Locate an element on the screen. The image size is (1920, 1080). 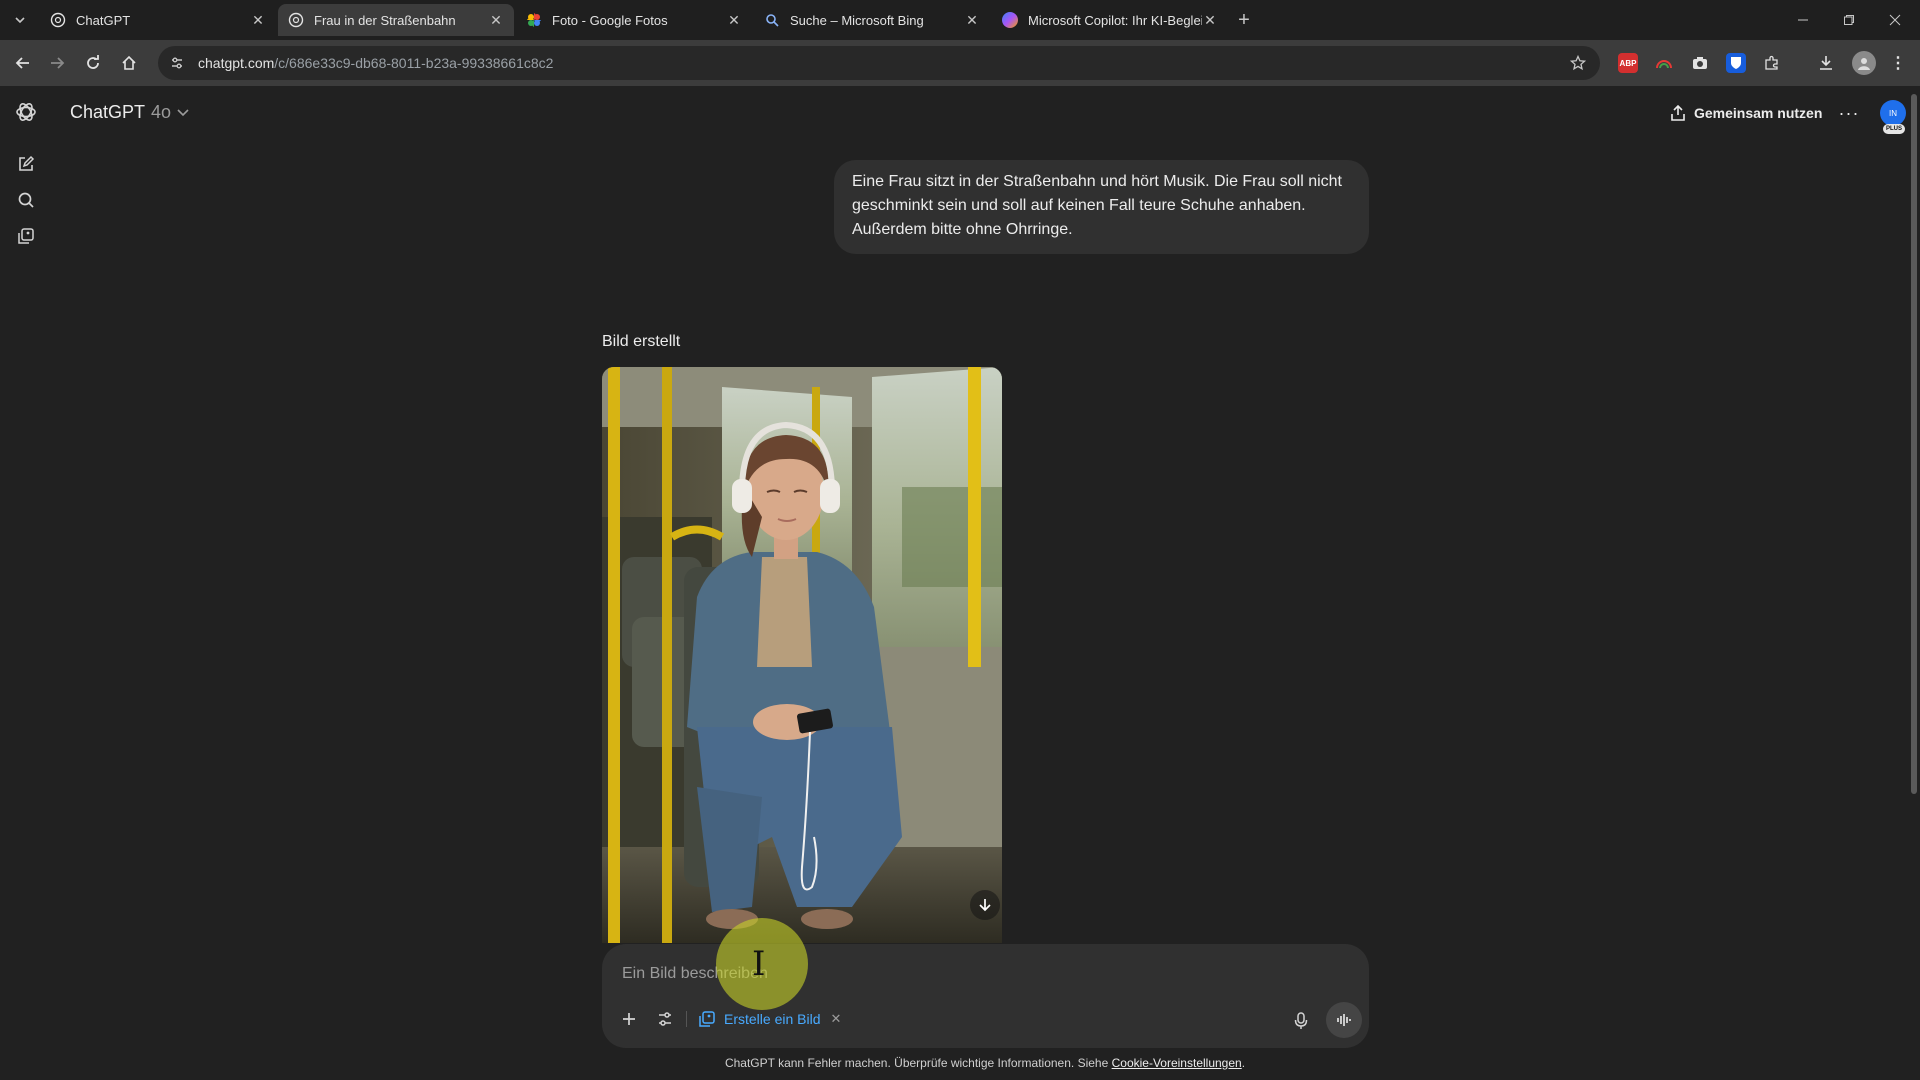
tram-woman-illustration is located at coordinates (802, 655).